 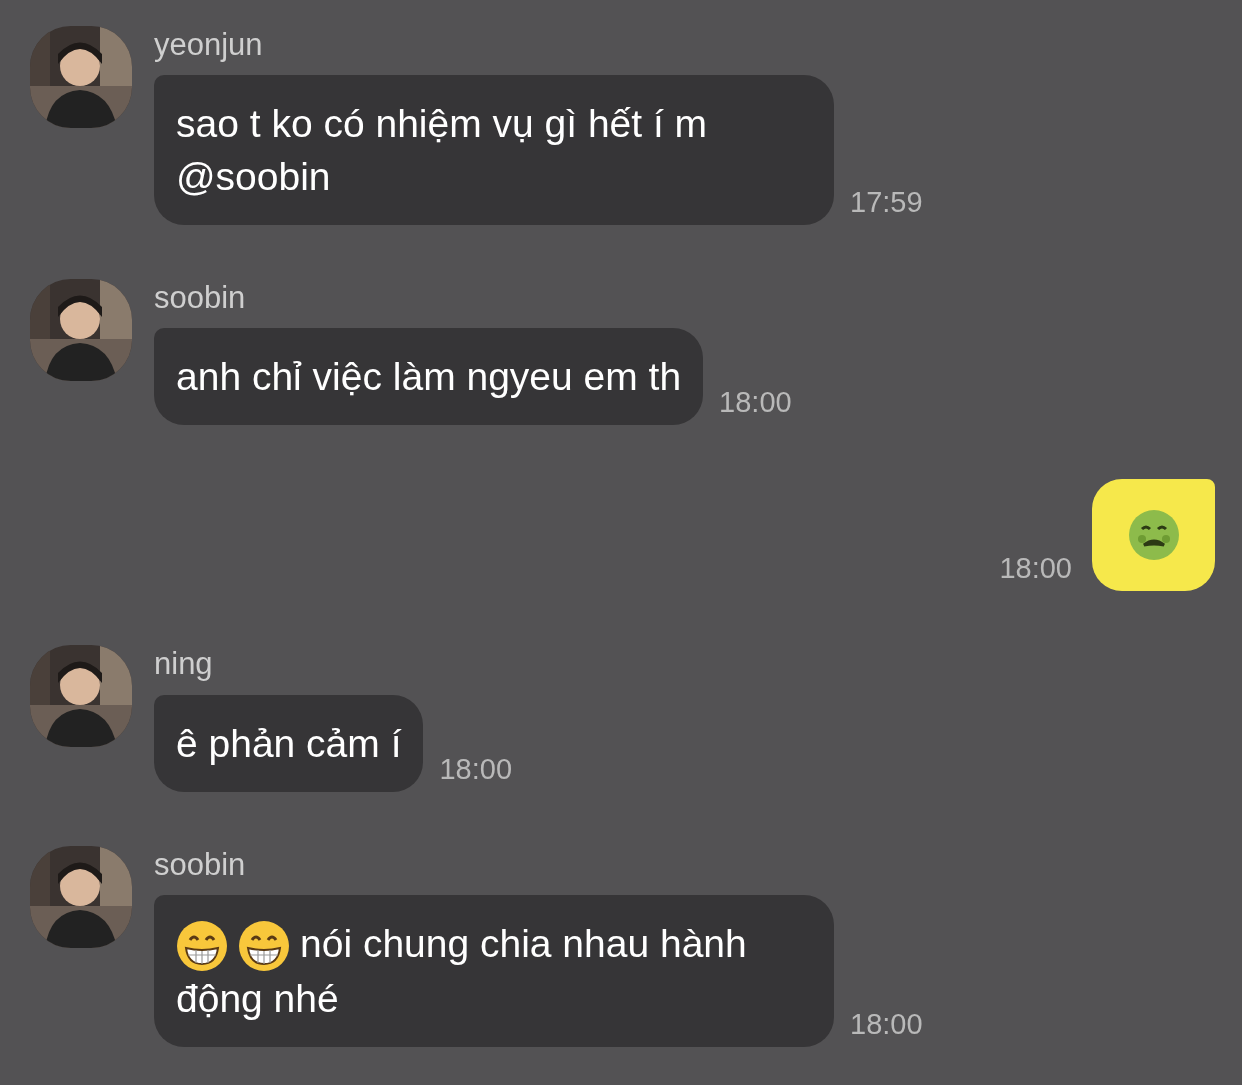 I want to click on message-bubble: sao t ko có nhiệm vụ gì hết í m @soobin, so click(x=494, y=150).